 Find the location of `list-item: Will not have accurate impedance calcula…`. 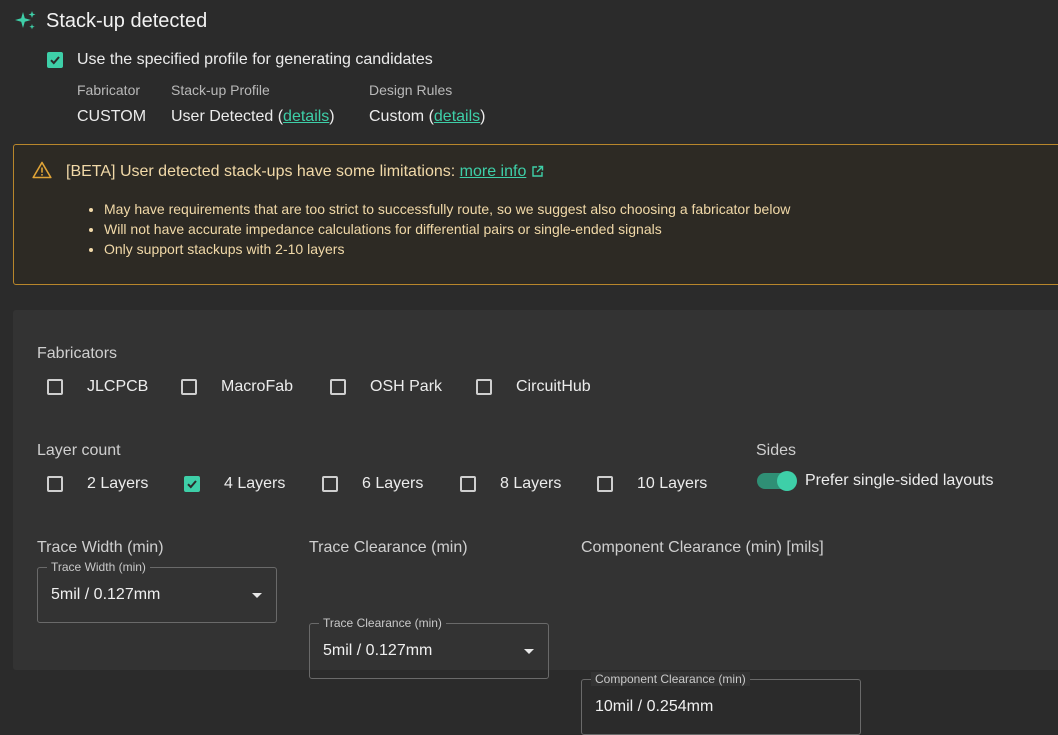

list-item: Will not have accurate impedance calcula… is located at coordinates (447, 229).